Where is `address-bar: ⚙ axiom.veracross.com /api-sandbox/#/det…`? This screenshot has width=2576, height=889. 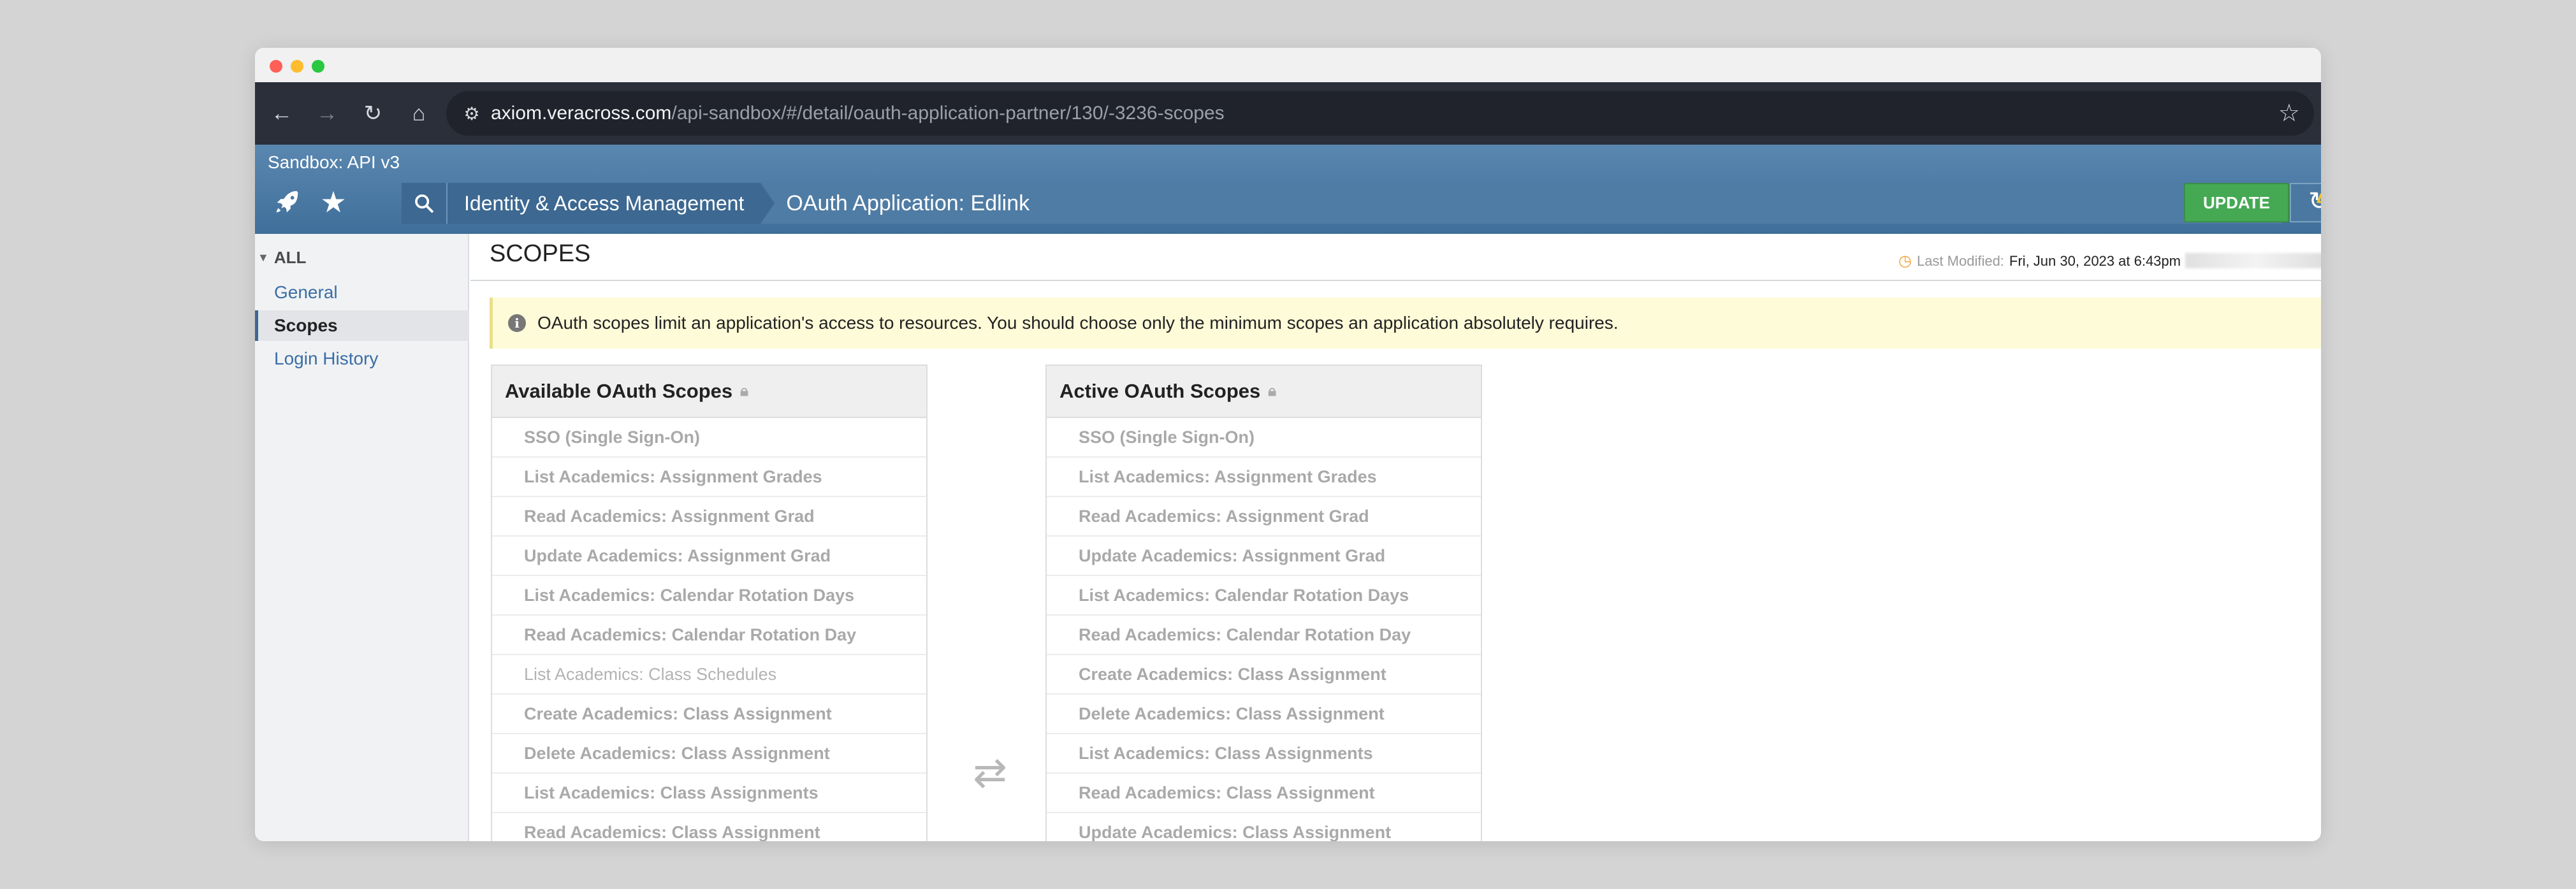 address-bar: ⚙ axiom.veracross.com /api-sandbox/#/det… is located at coordinates (1380, 113).